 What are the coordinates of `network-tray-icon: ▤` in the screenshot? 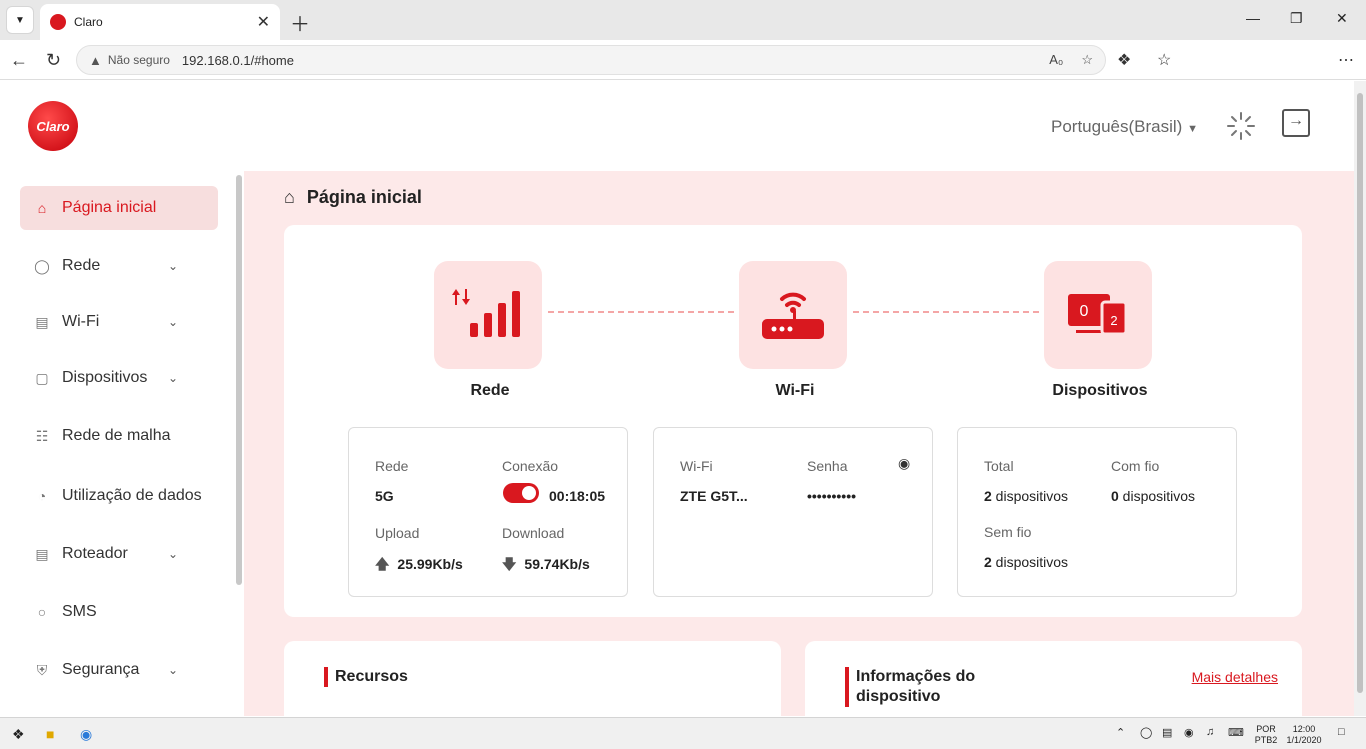 It's located at (1167, 732).